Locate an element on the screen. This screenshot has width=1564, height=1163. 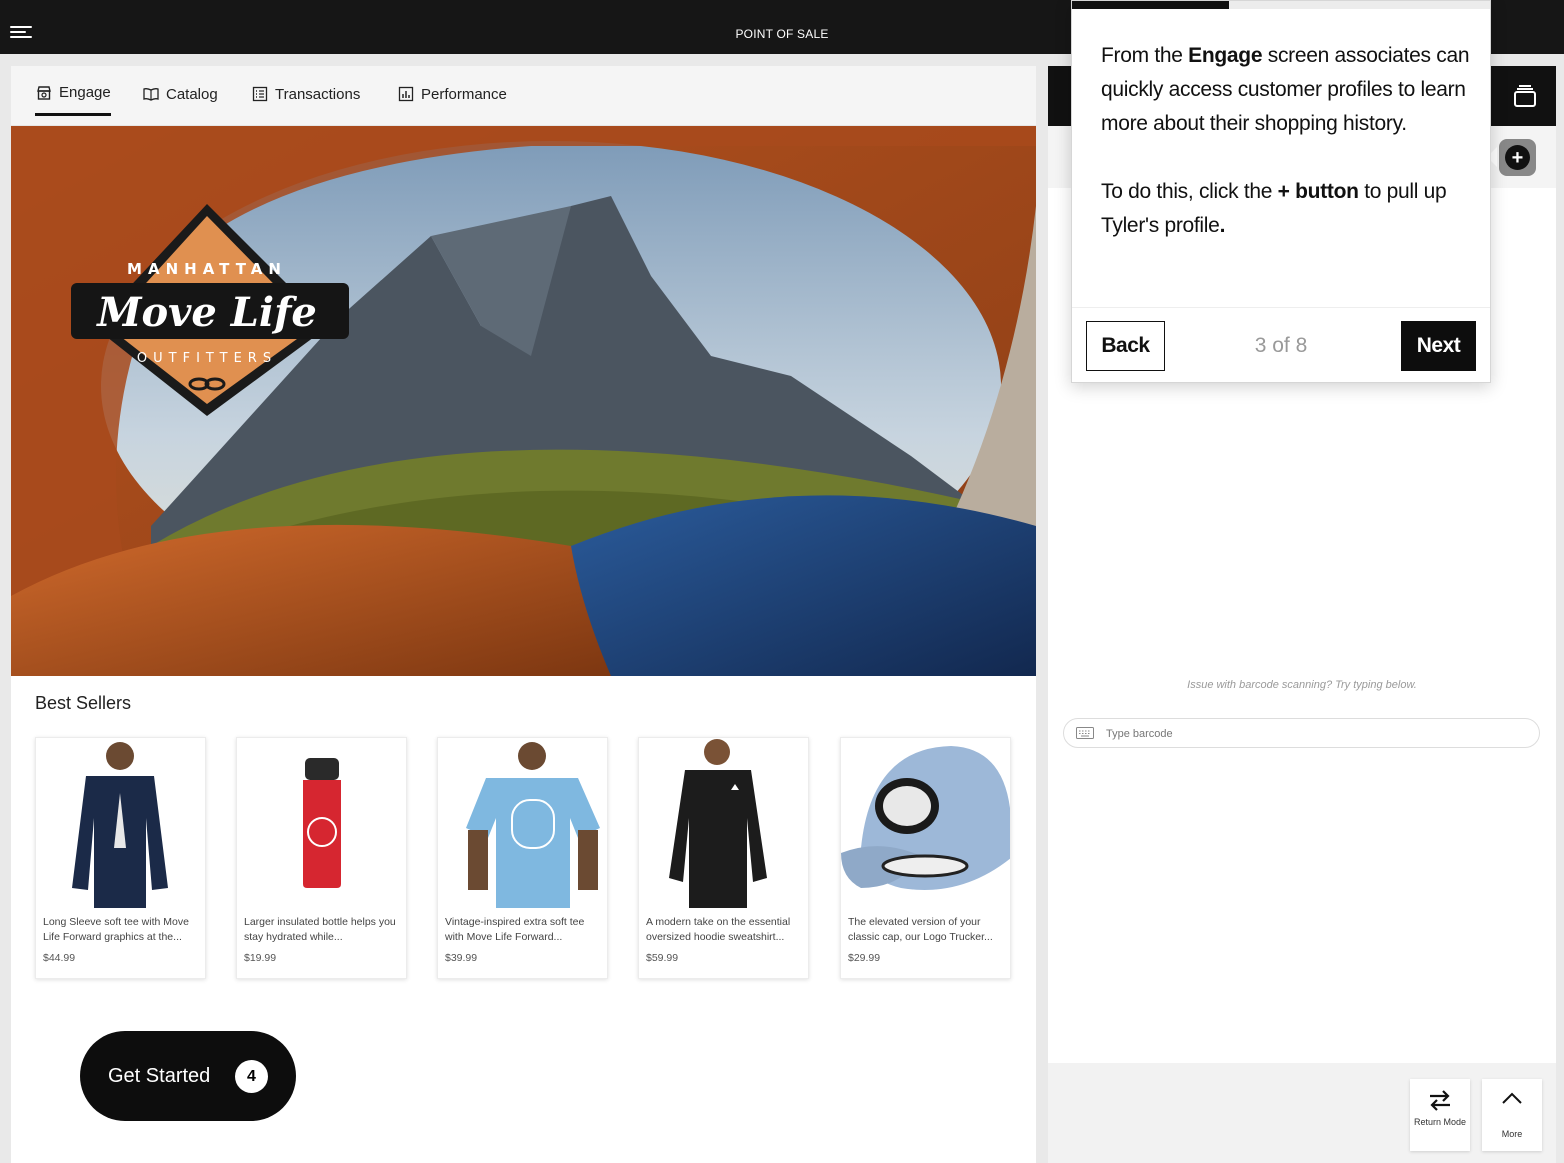
list-icon is located at coordinates (260, 94).